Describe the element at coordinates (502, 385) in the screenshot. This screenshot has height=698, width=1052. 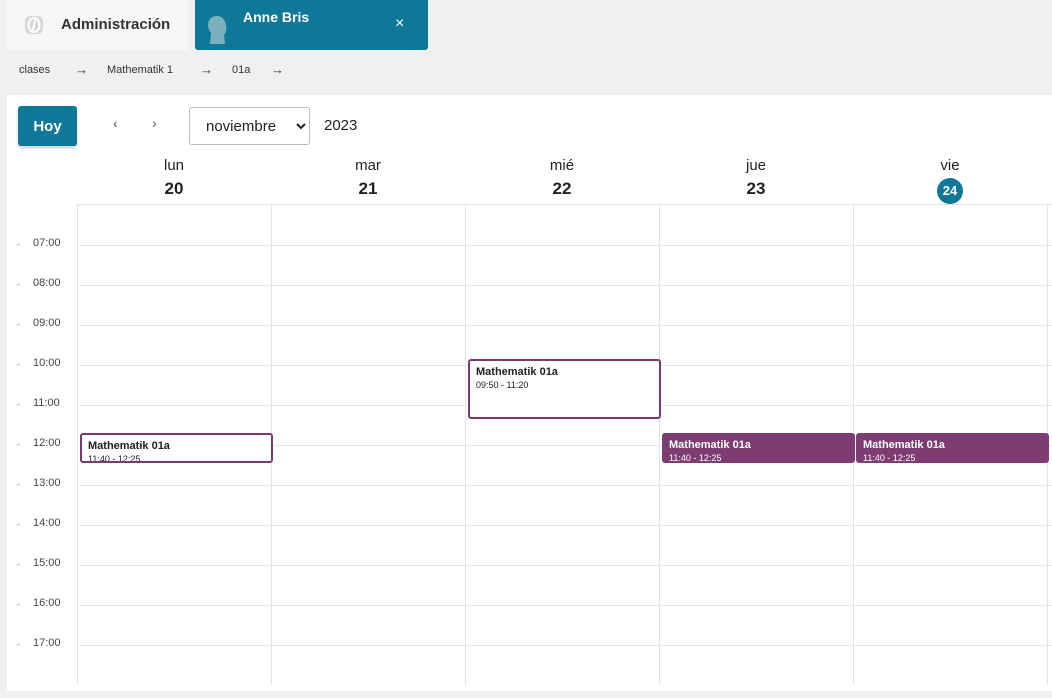
I see `event-time: 09:50 - 11:20` at that location.